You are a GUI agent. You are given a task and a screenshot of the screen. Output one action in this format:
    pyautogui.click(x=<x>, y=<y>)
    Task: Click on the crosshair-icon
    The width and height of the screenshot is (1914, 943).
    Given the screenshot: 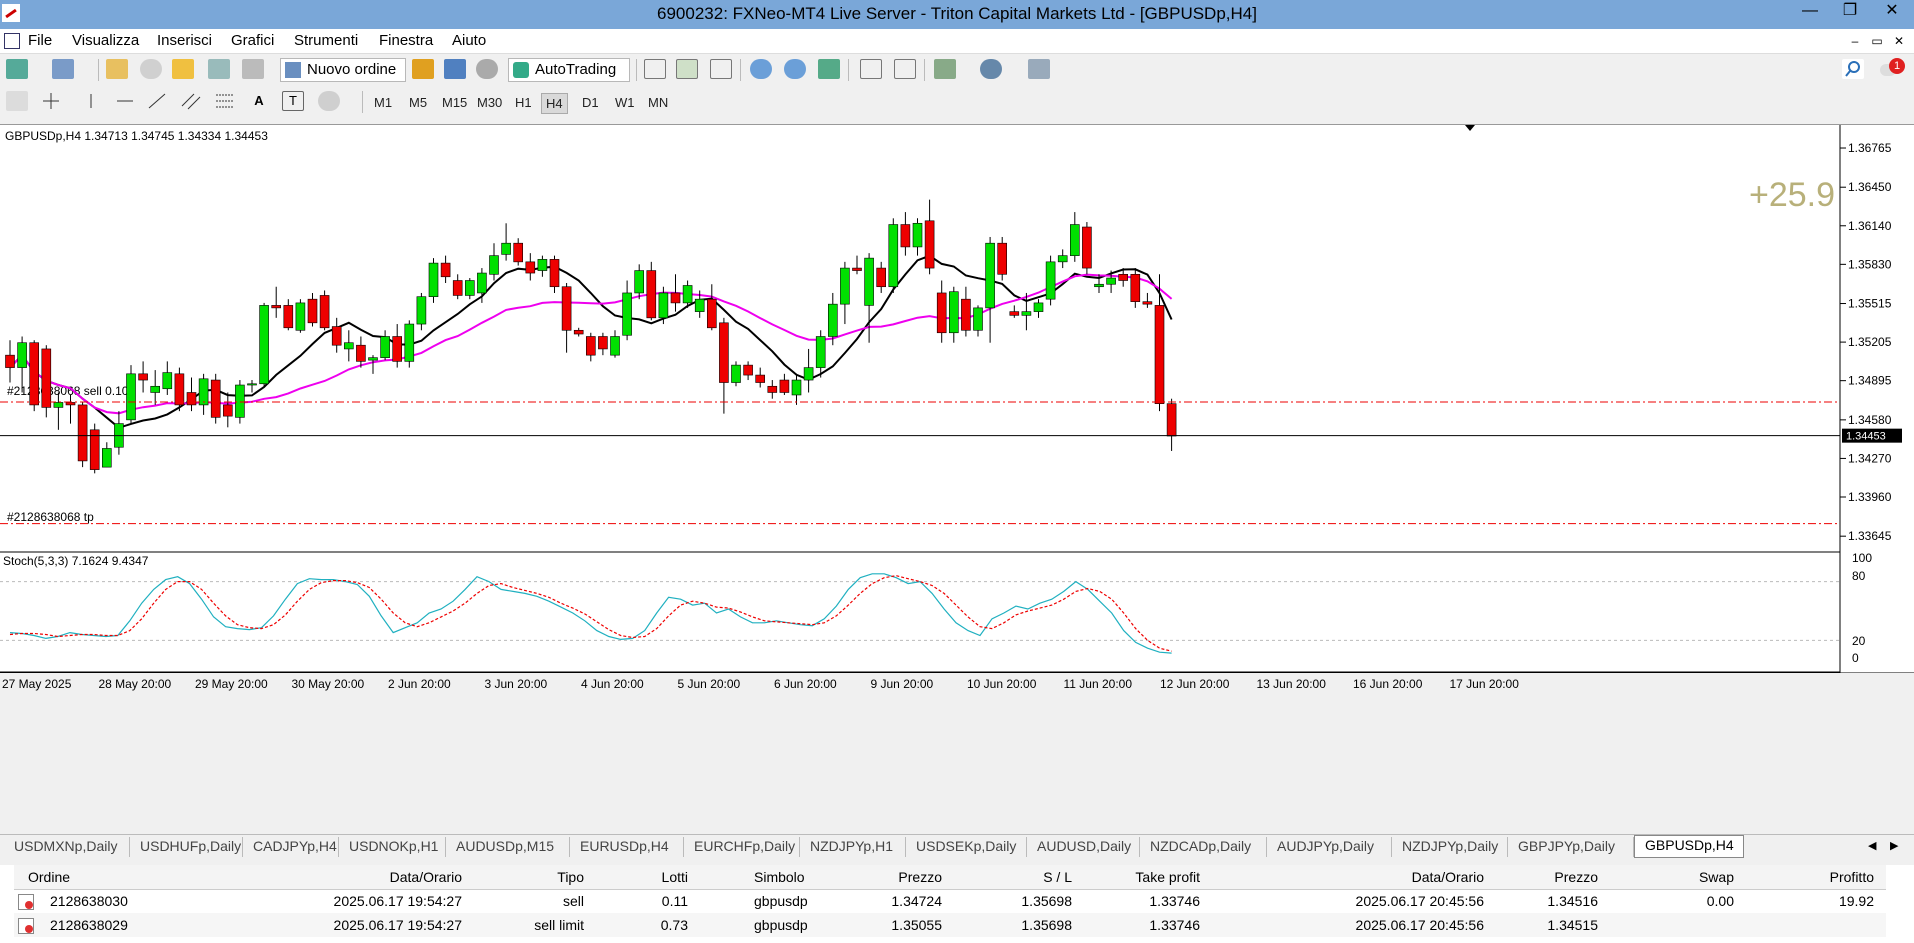 What is the action you would take?
    pyautogui.click(x=51, y=101)
    